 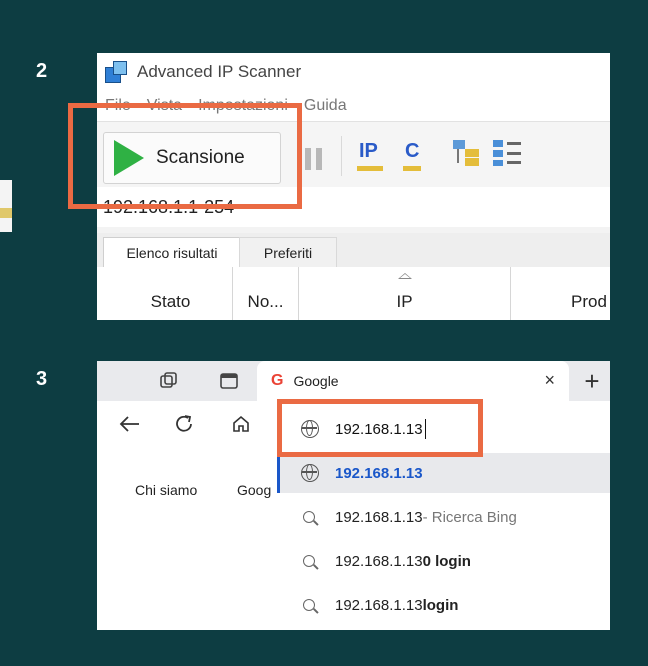 What do you see at coordinates (443, 473) in the screenshot?
I see `suggestion-item: 192.168.1.13` at bounding box center [443, 473].